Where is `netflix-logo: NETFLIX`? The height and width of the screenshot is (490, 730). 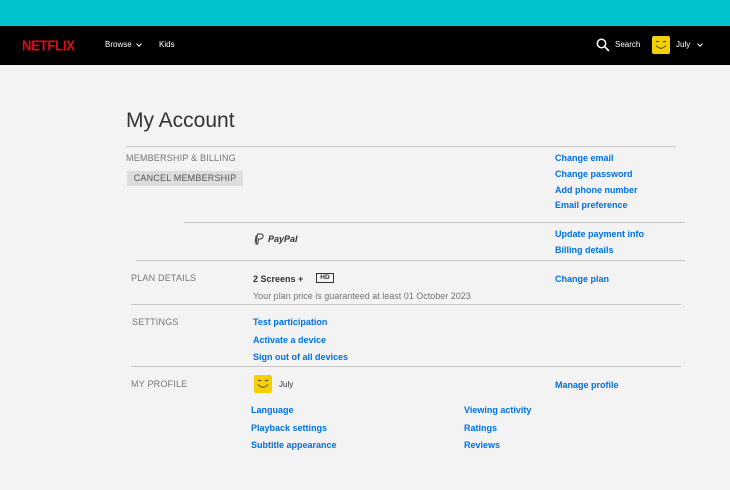 netflix-logo: NETFLIX is located at coordinates (48, 45).